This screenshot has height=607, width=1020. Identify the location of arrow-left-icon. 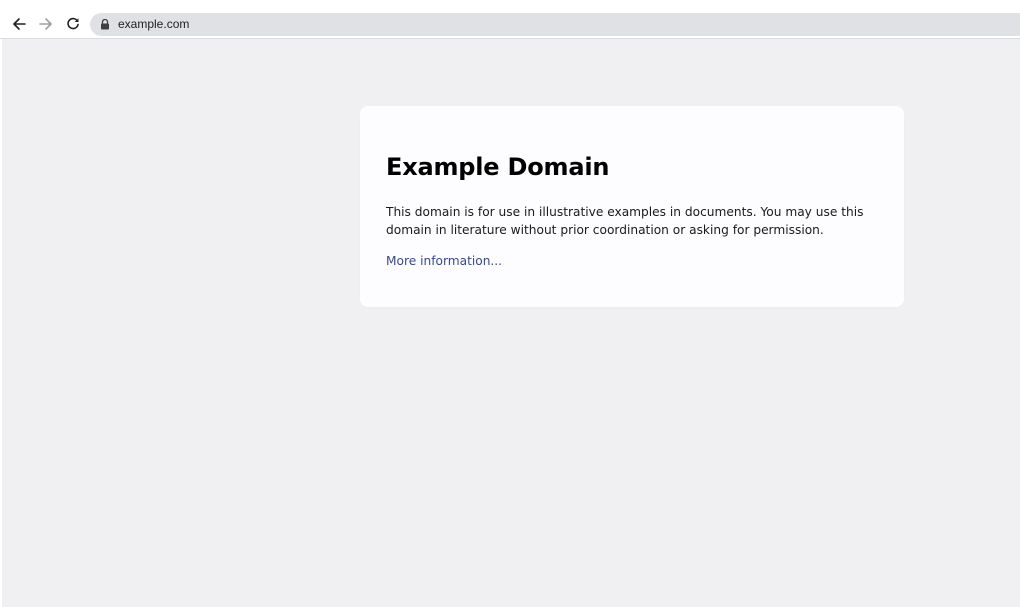
(19, 24).